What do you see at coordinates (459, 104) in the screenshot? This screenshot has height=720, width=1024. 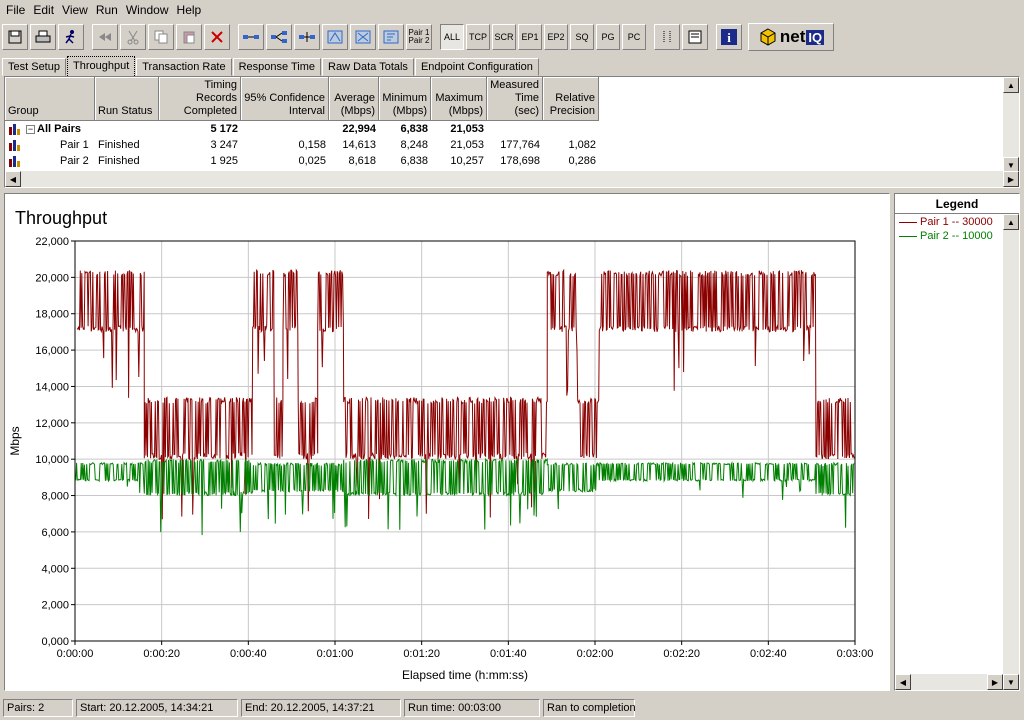 I see `column-header-label: Maximum (Mbps)` at bounding box center [459, 104].